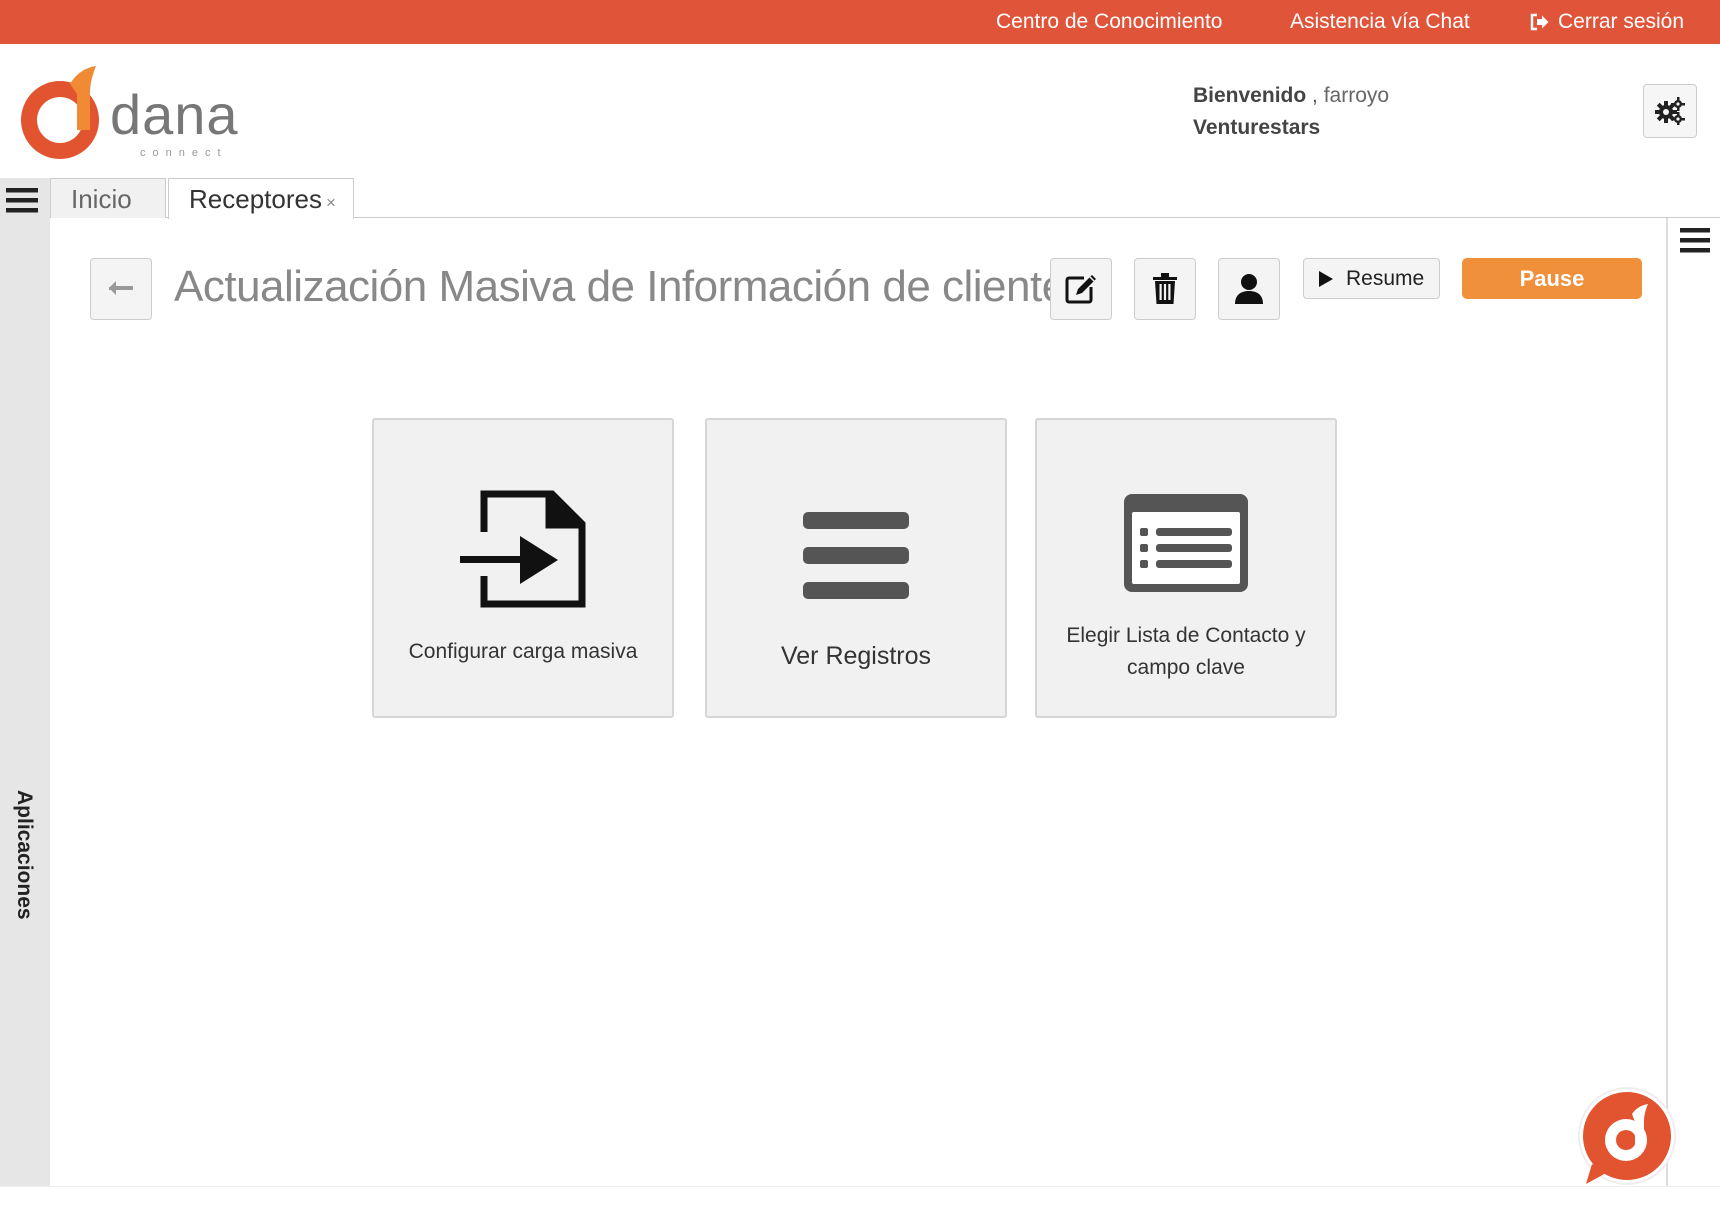  What do you see at coordinates (184, 153) in the screenshot?
I see `svg-text: connect` at bounding box center [184, 153].